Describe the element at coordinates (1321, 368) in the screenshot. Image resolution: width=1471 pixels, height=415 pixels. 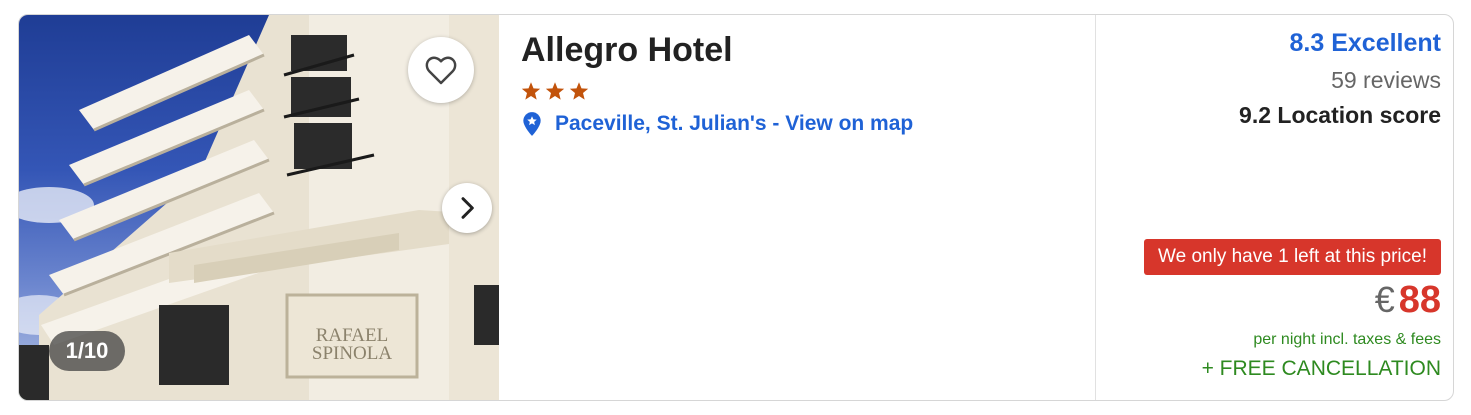
I see `free-cancellation: + FREE CANCELLATION` at that location.